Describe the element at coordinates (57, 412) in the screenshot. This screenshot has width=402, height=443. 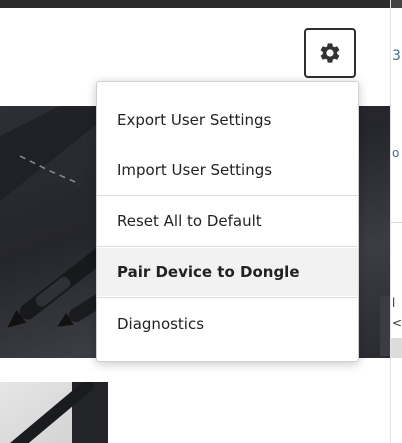
I see `pen-thumbnail-image` at that location.